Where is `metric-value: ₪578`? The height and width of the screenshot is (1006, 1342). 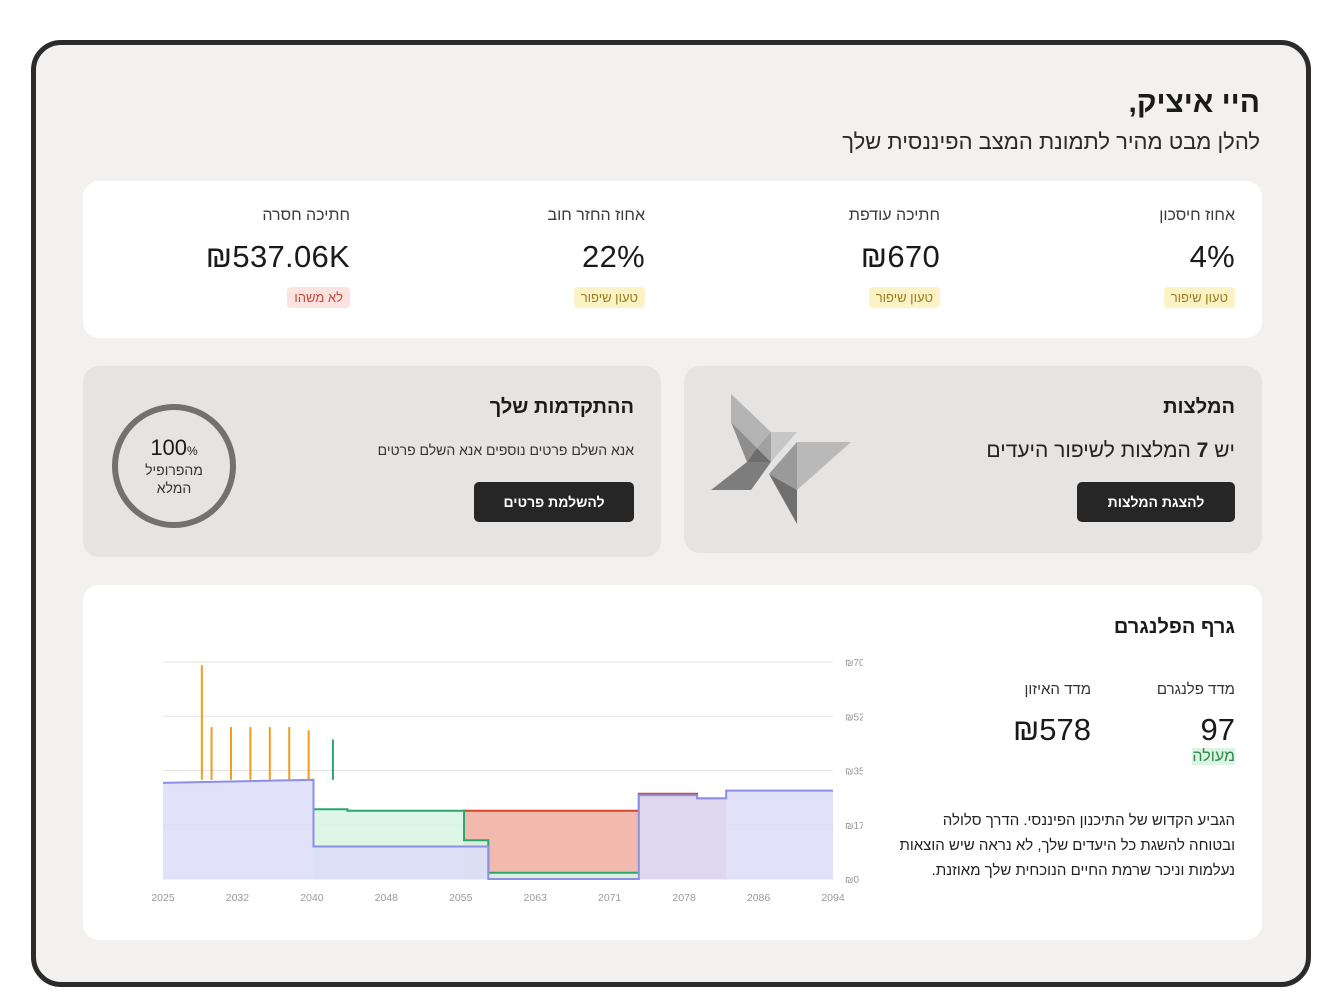
metric-value: ₪578 is located at coordinates (1051, 729).